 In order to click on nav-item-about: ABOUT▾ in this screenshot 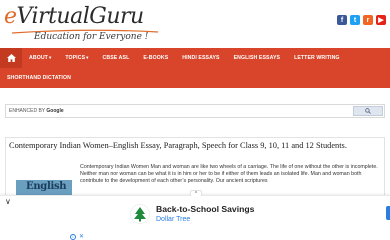, I will do `click(40, 58)`.